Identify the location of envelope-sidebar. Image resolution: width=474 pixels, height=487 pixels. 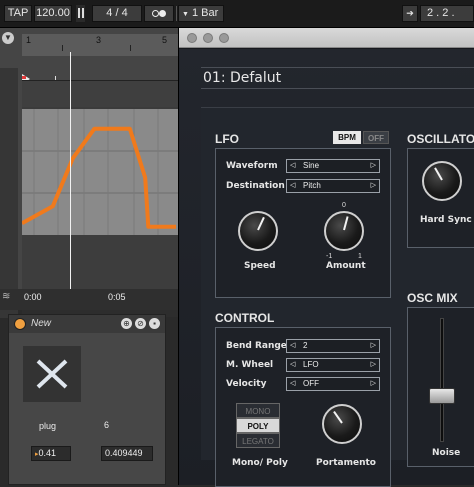
(9, 193).